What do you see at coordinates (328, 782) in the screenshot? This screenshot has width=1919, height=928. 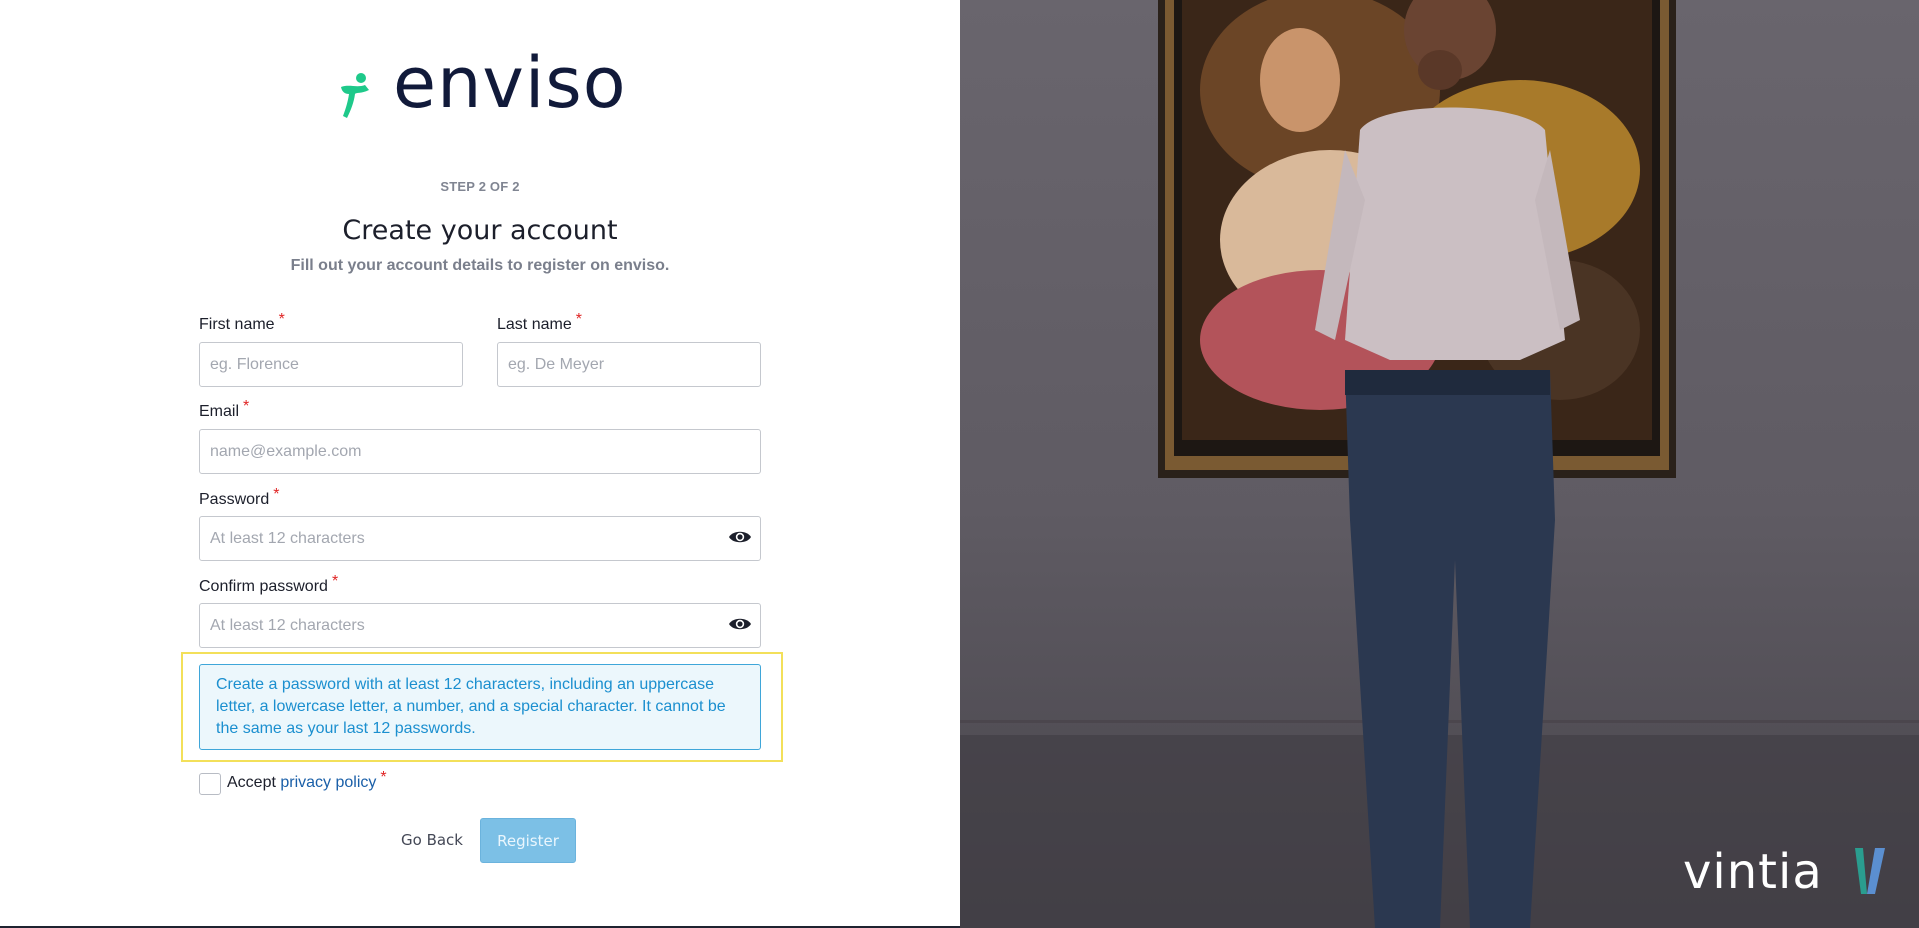 I see `privacy-policy-link: privacy policy` at bounding box center [328, 782].